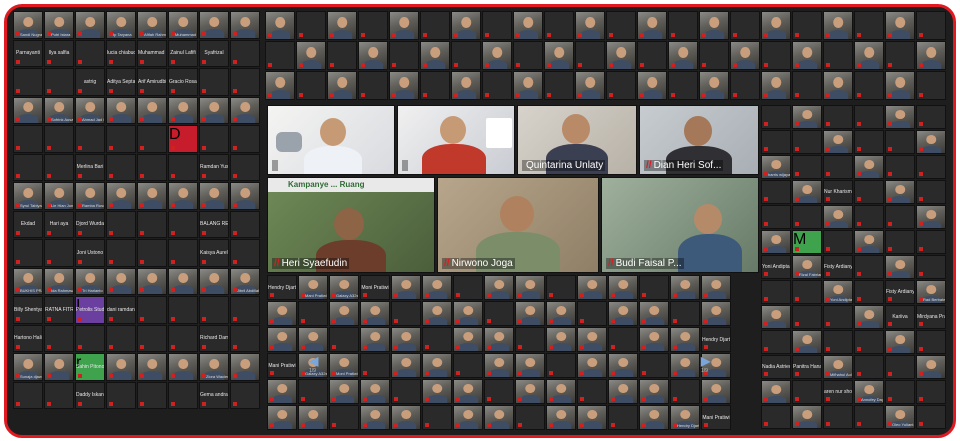 The image size is (960, 441). Describe the element at coordinates (313, 361) in the screenshot. I see `prev-page-button: ◀` at that location.